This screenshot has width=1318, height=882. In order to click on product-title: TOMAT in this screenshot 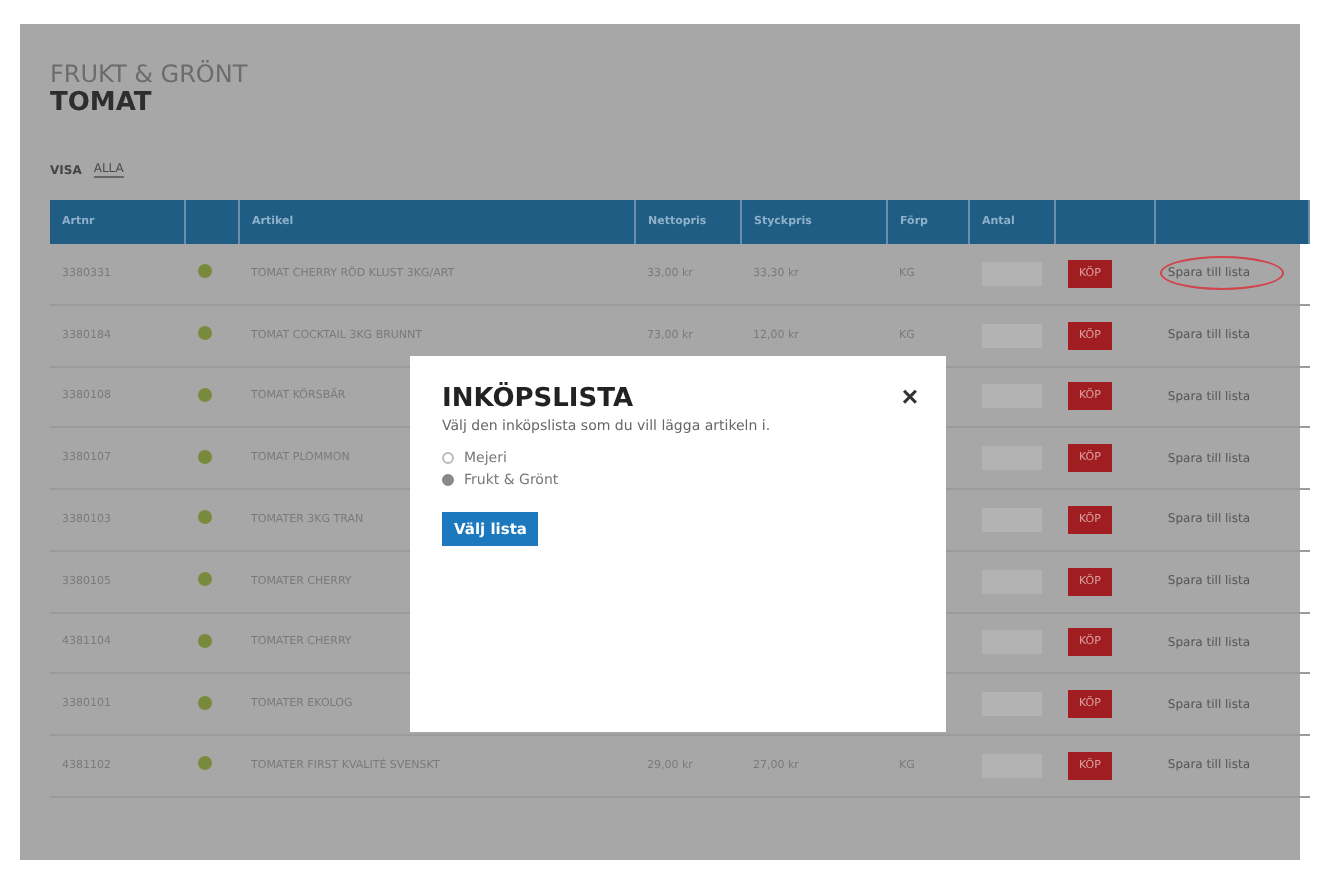, I will do `click(102, 103)`.